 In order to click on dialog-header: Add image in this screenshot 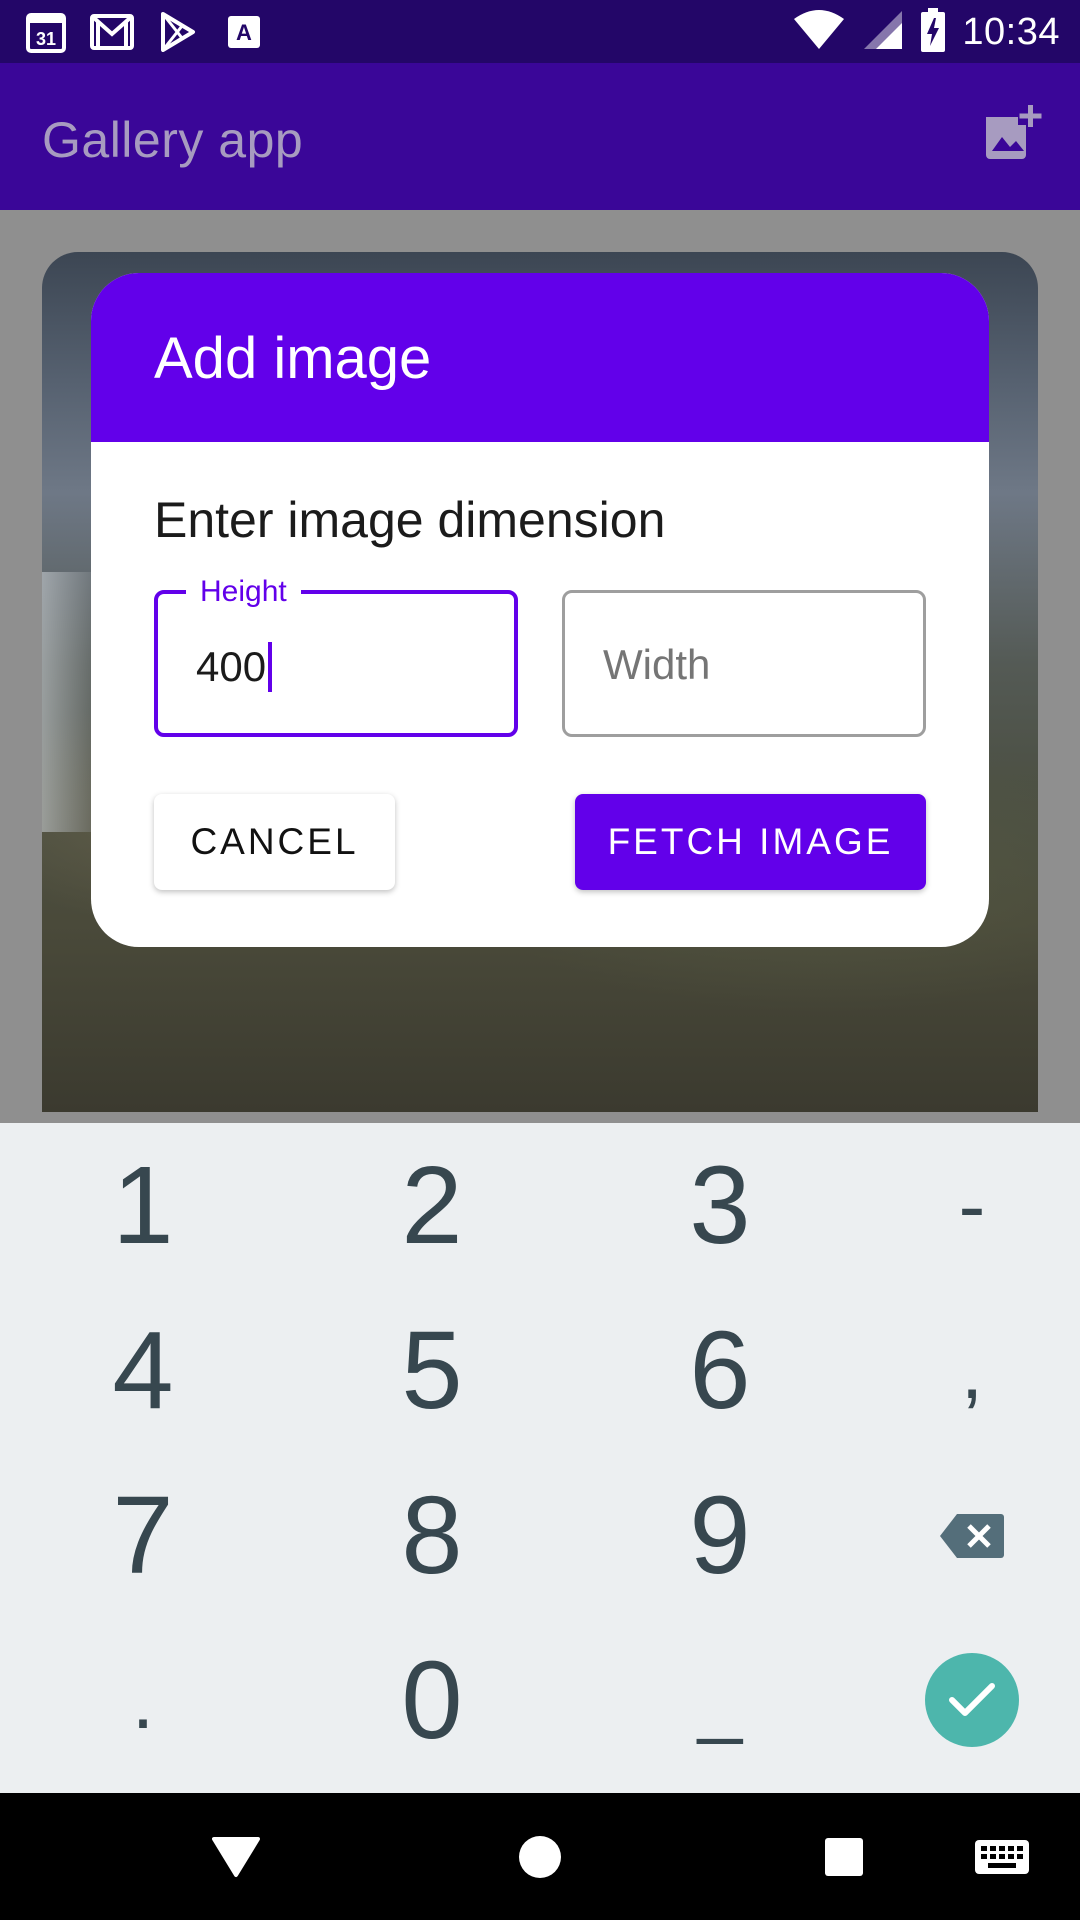, I will do `click(540, 357)`.